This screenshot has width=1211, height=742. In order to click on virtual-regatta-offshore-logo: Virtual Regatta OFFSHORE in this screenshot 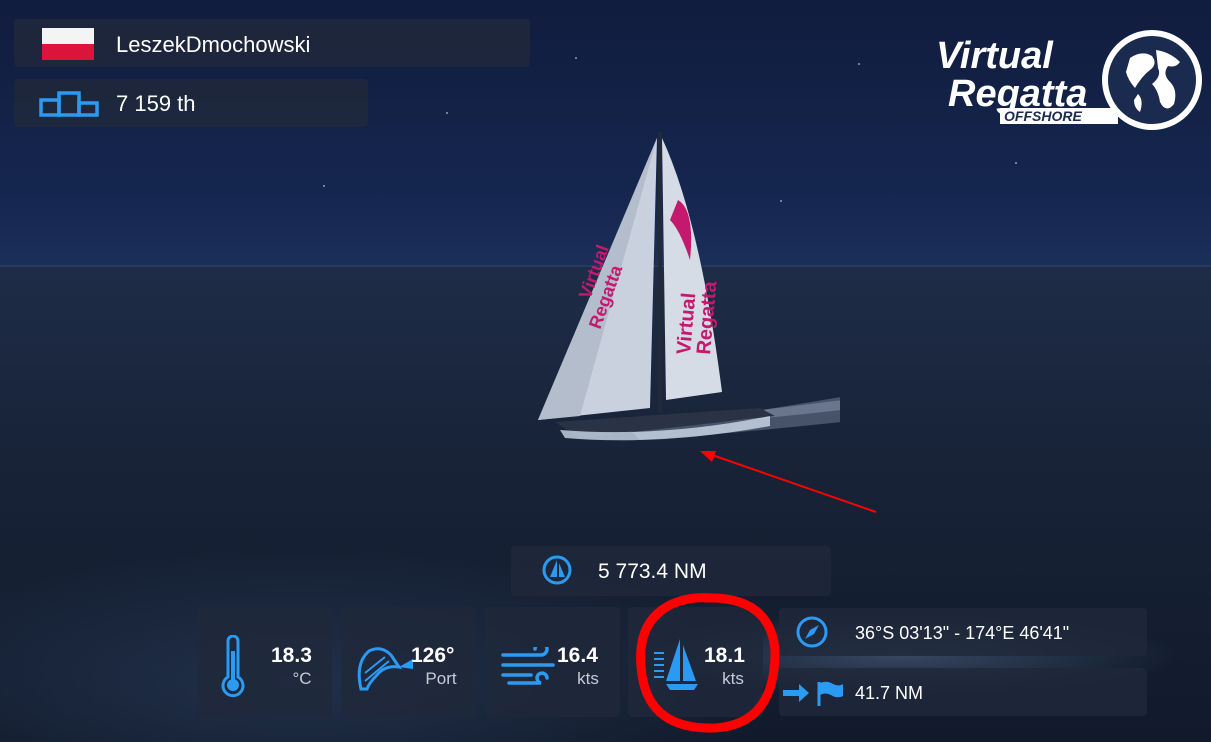, I will do `click(1069, 80)`.